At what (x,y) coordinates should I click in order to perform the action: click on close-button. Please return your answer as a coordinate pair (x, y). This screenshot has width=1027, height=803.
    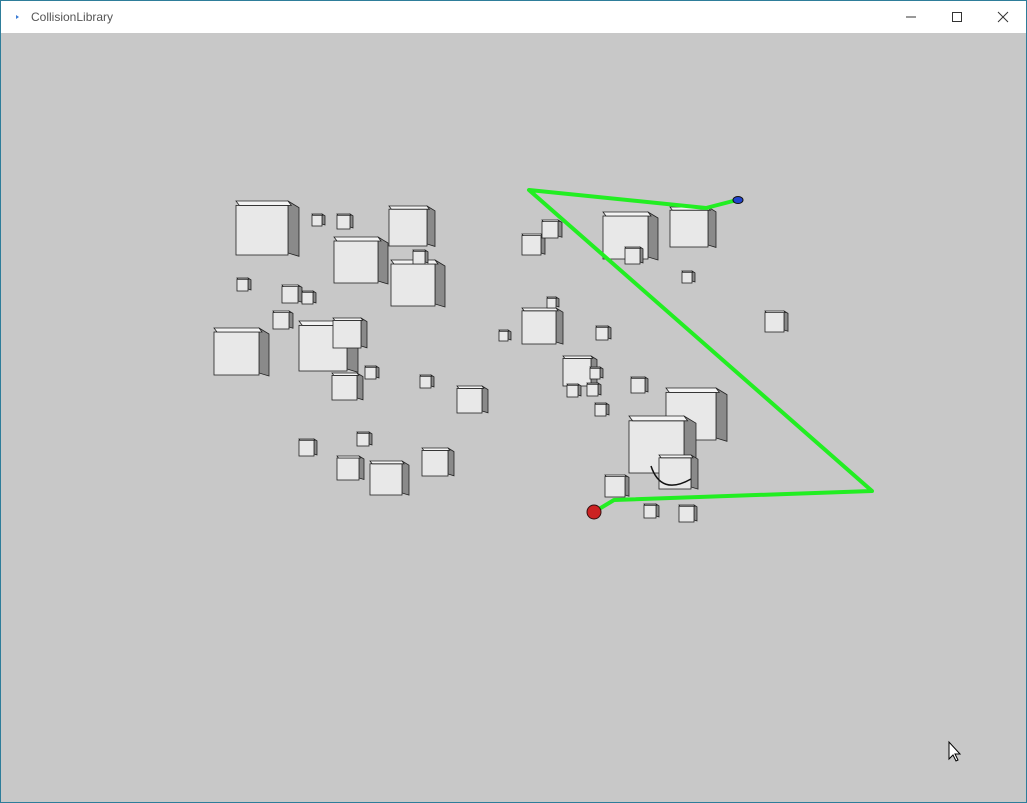
    Looking at the image, I should click on (1003, 17).